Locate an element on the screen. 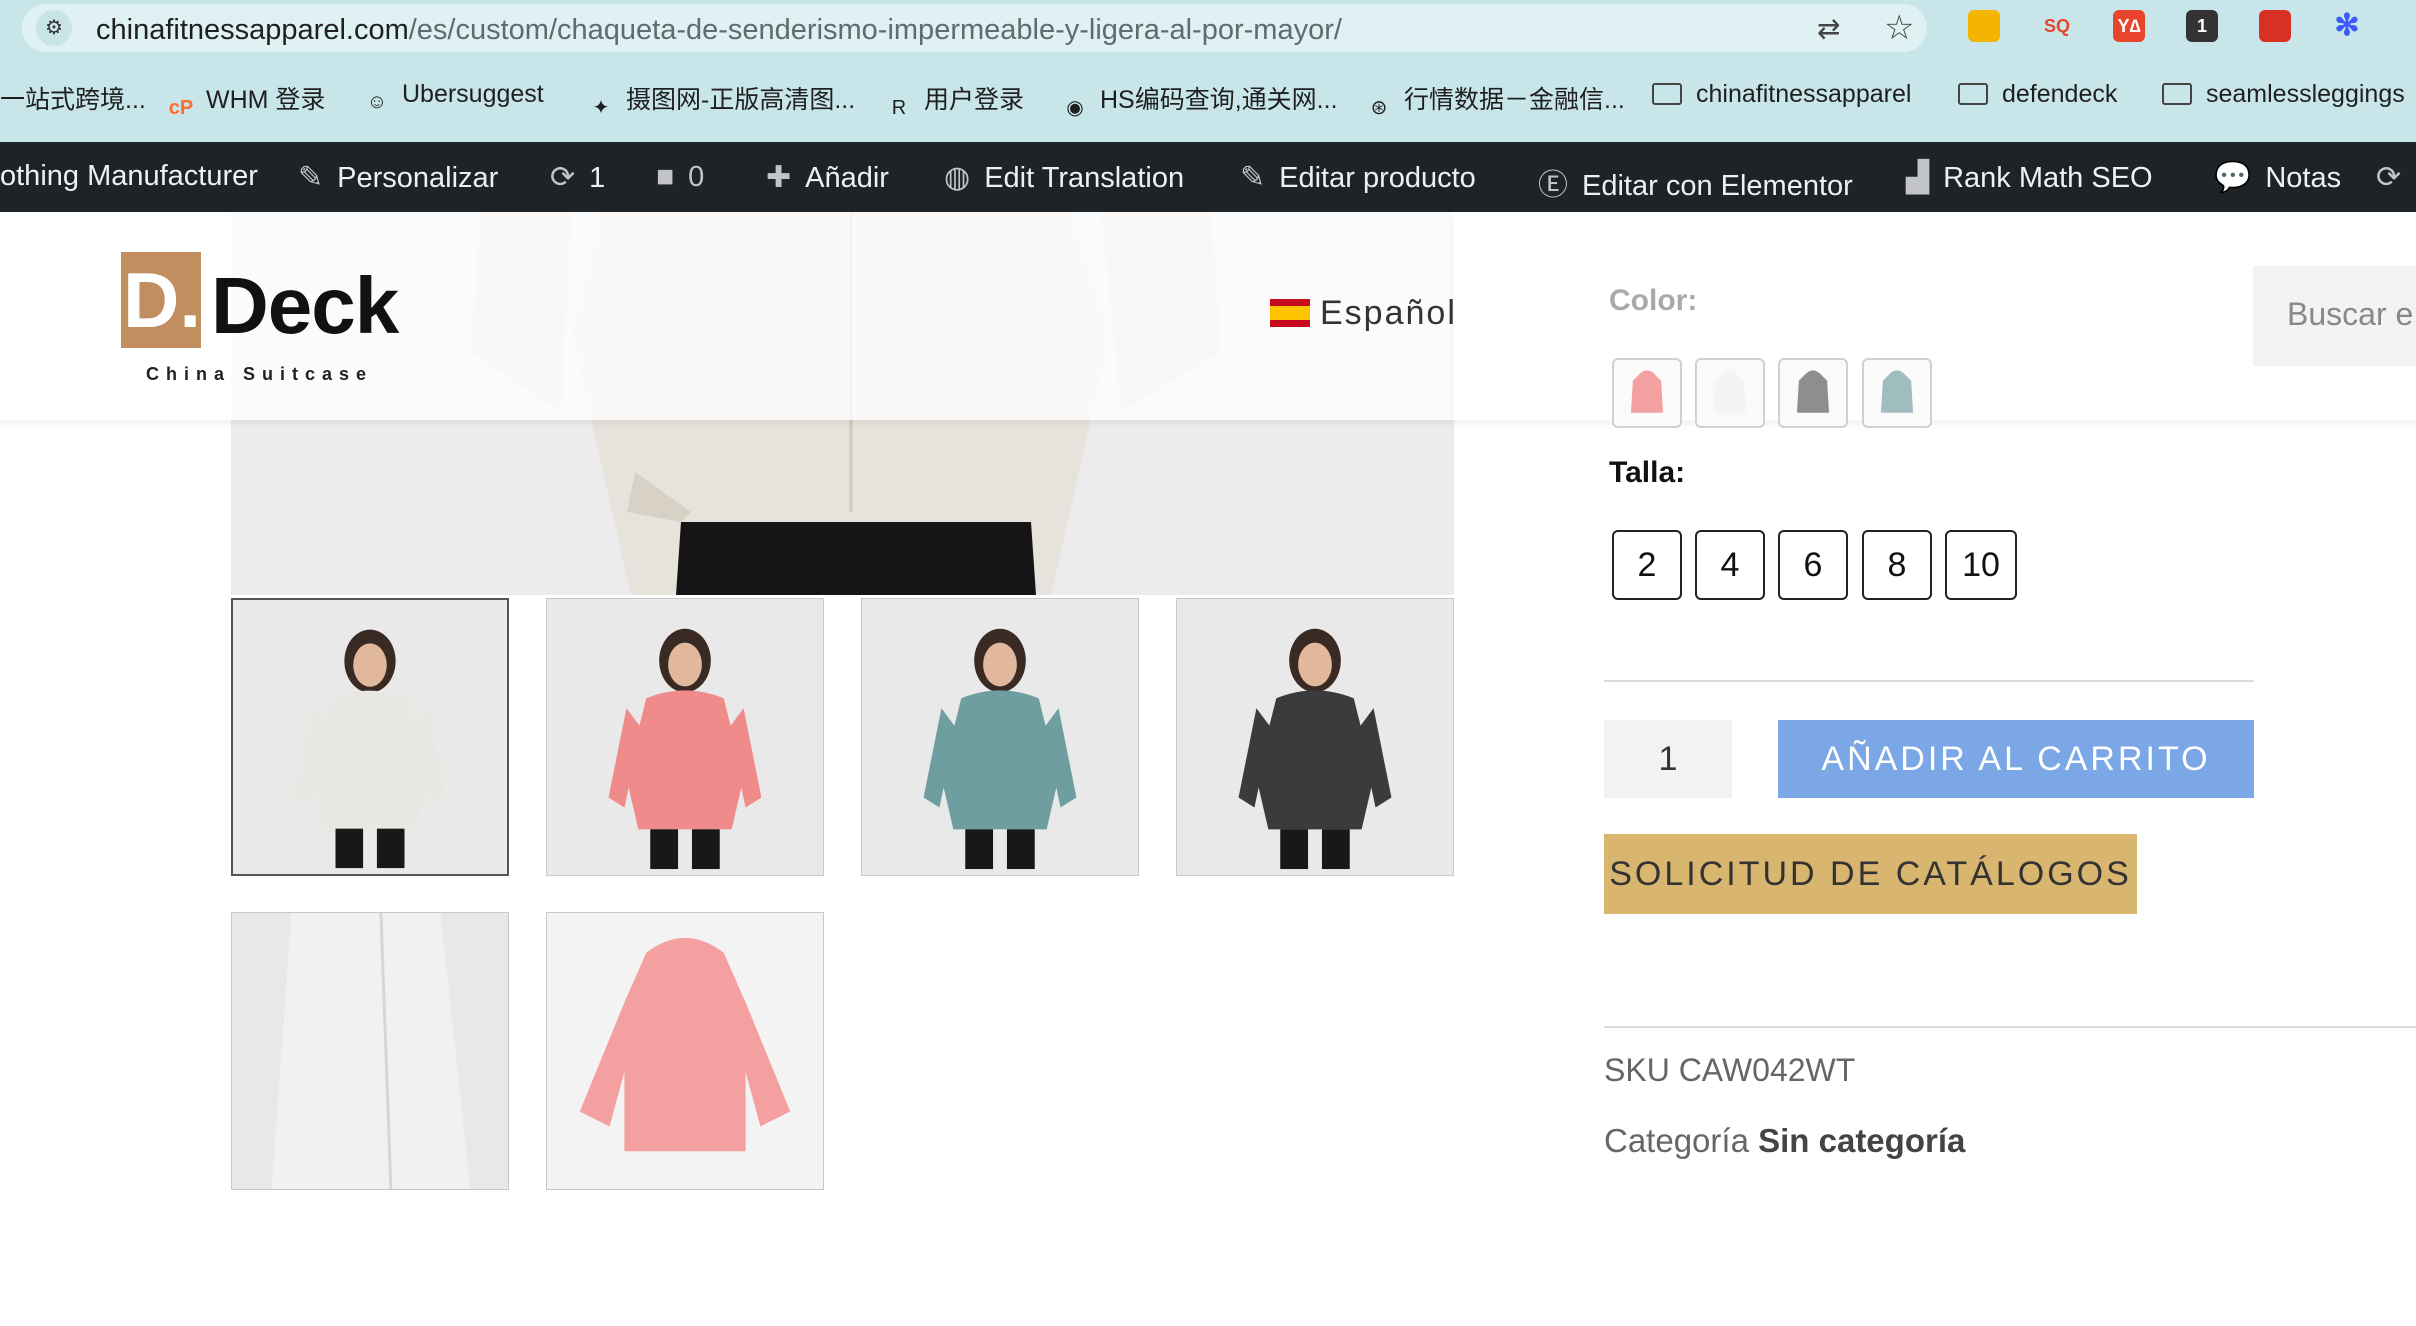 The height and width of the screenshot is (1326, 2416). logo-word: Deck is located at coordinates (305, 305).